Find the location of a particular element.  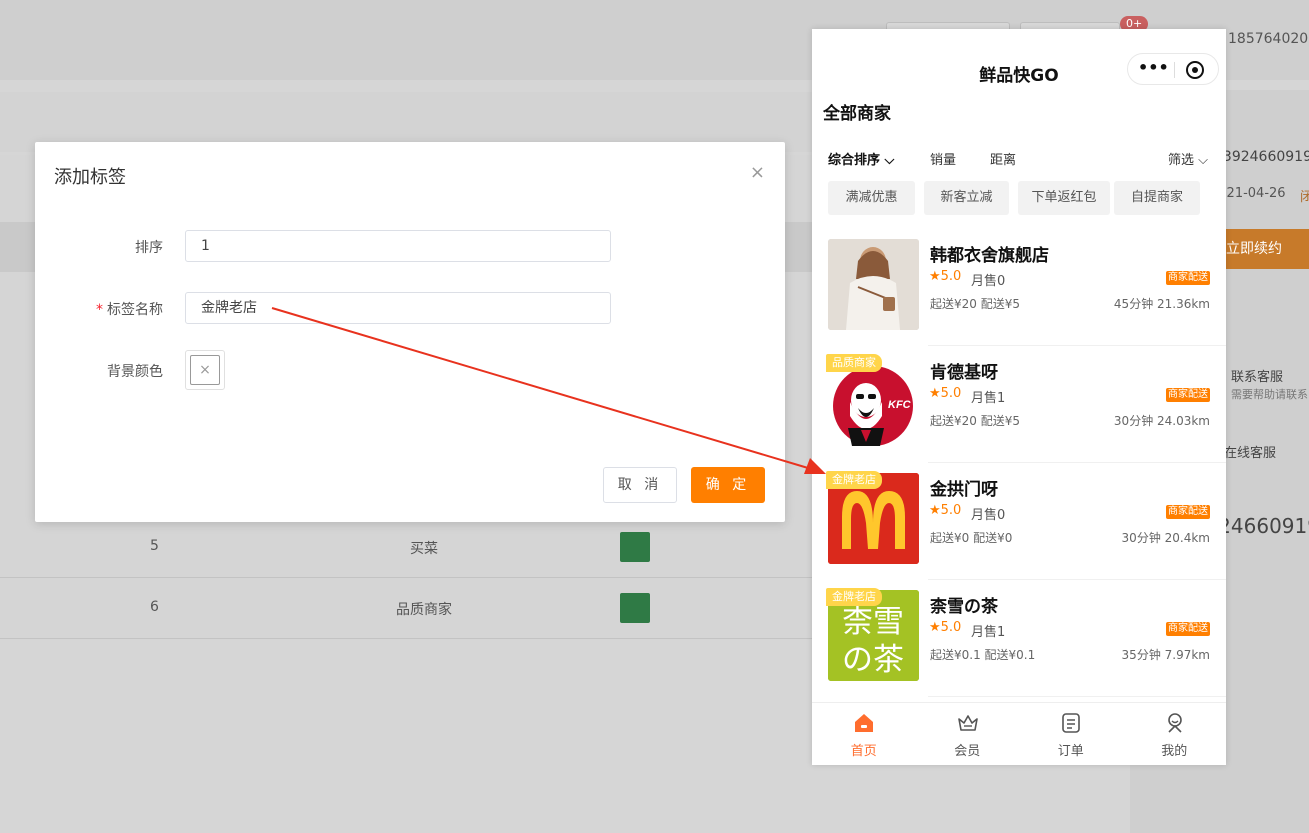

background-phone-number: 18576402052 is located at coordinates (1268, 39).